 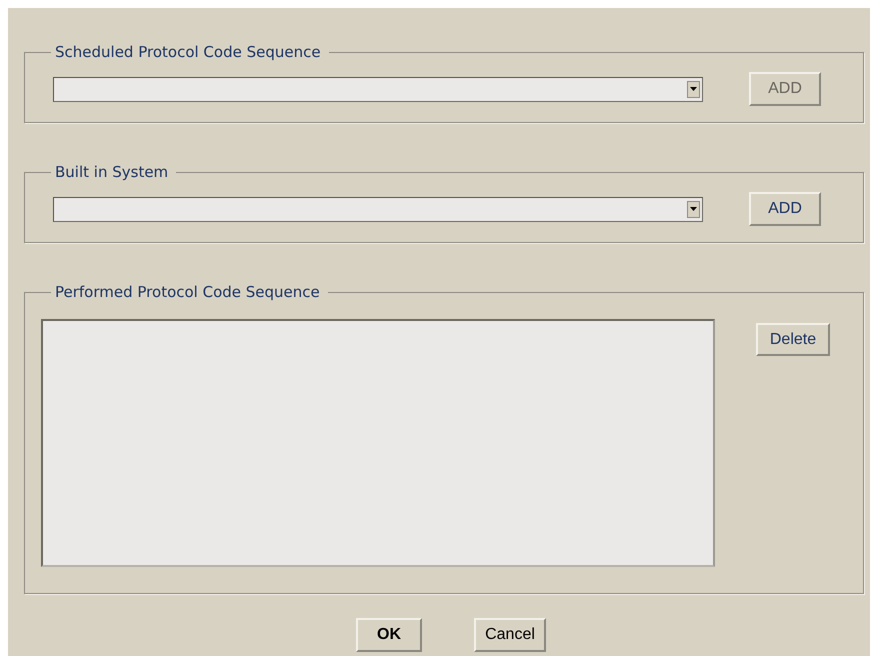 I want to click on group-title: Scheduled Protocol Code Sequence, so click(x=190, y=52).